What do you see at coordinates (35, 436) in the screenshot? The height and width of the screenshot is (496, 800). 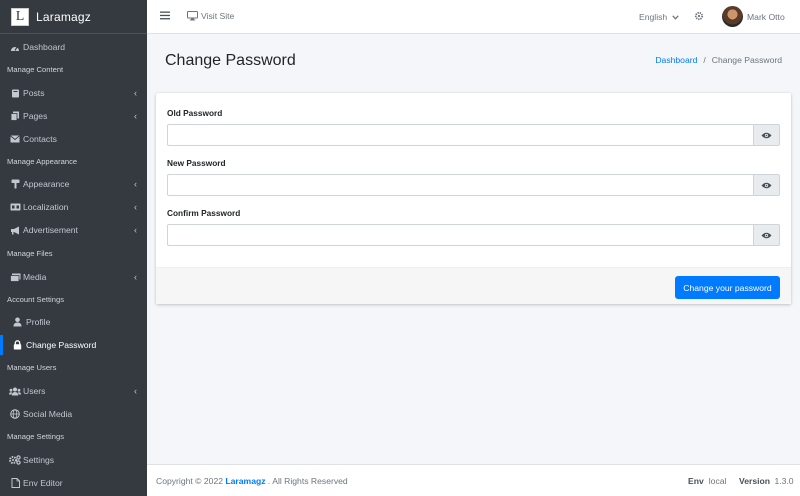 I see `section-header: Manage Settings` at bounding box center [35, 436].